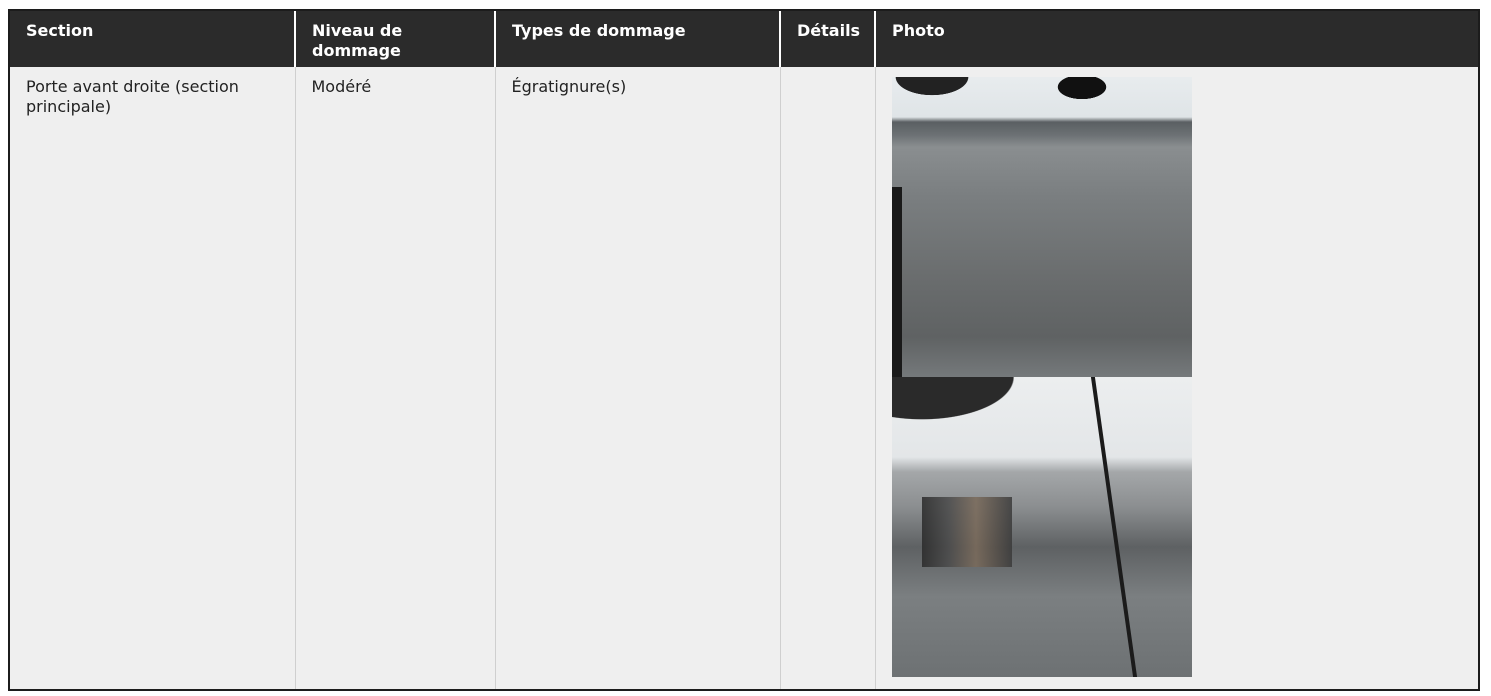 The width and height of the screenshot is (1491, 696). I want to click on header-niveau: Niveau de dommage, so click(395, 39).